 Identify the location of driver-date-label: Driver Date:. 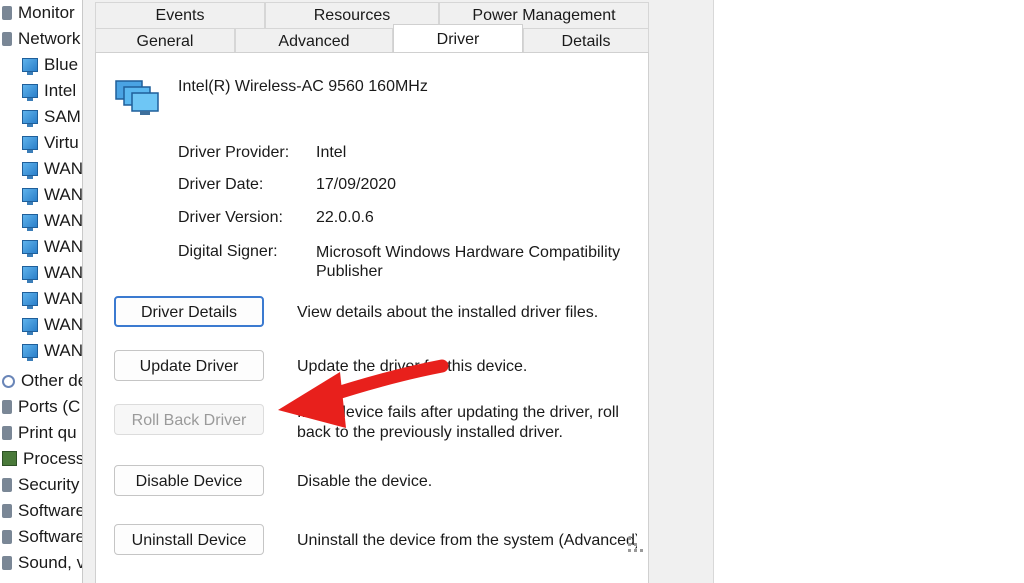
(221, 184).